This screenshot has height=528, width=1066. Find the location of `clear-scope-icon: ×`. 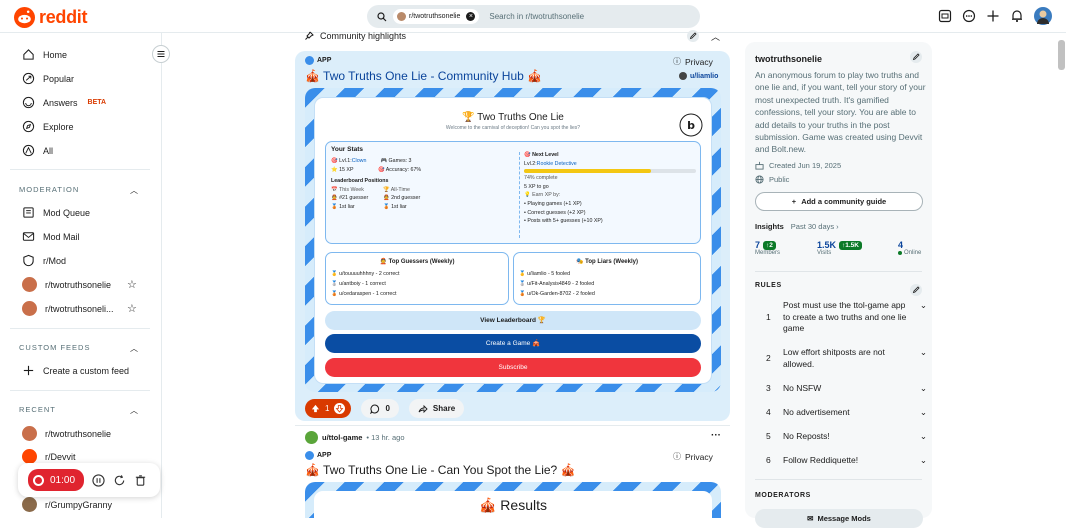

clear-scope-icon: × is located at coordinates (471, 16).